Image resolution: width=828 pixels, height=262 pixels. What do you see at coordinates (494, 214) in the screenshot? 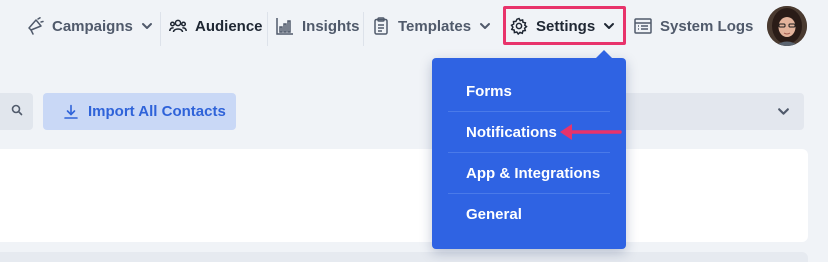
I see `menu-item-label: General` at bounding box center [494, 214].